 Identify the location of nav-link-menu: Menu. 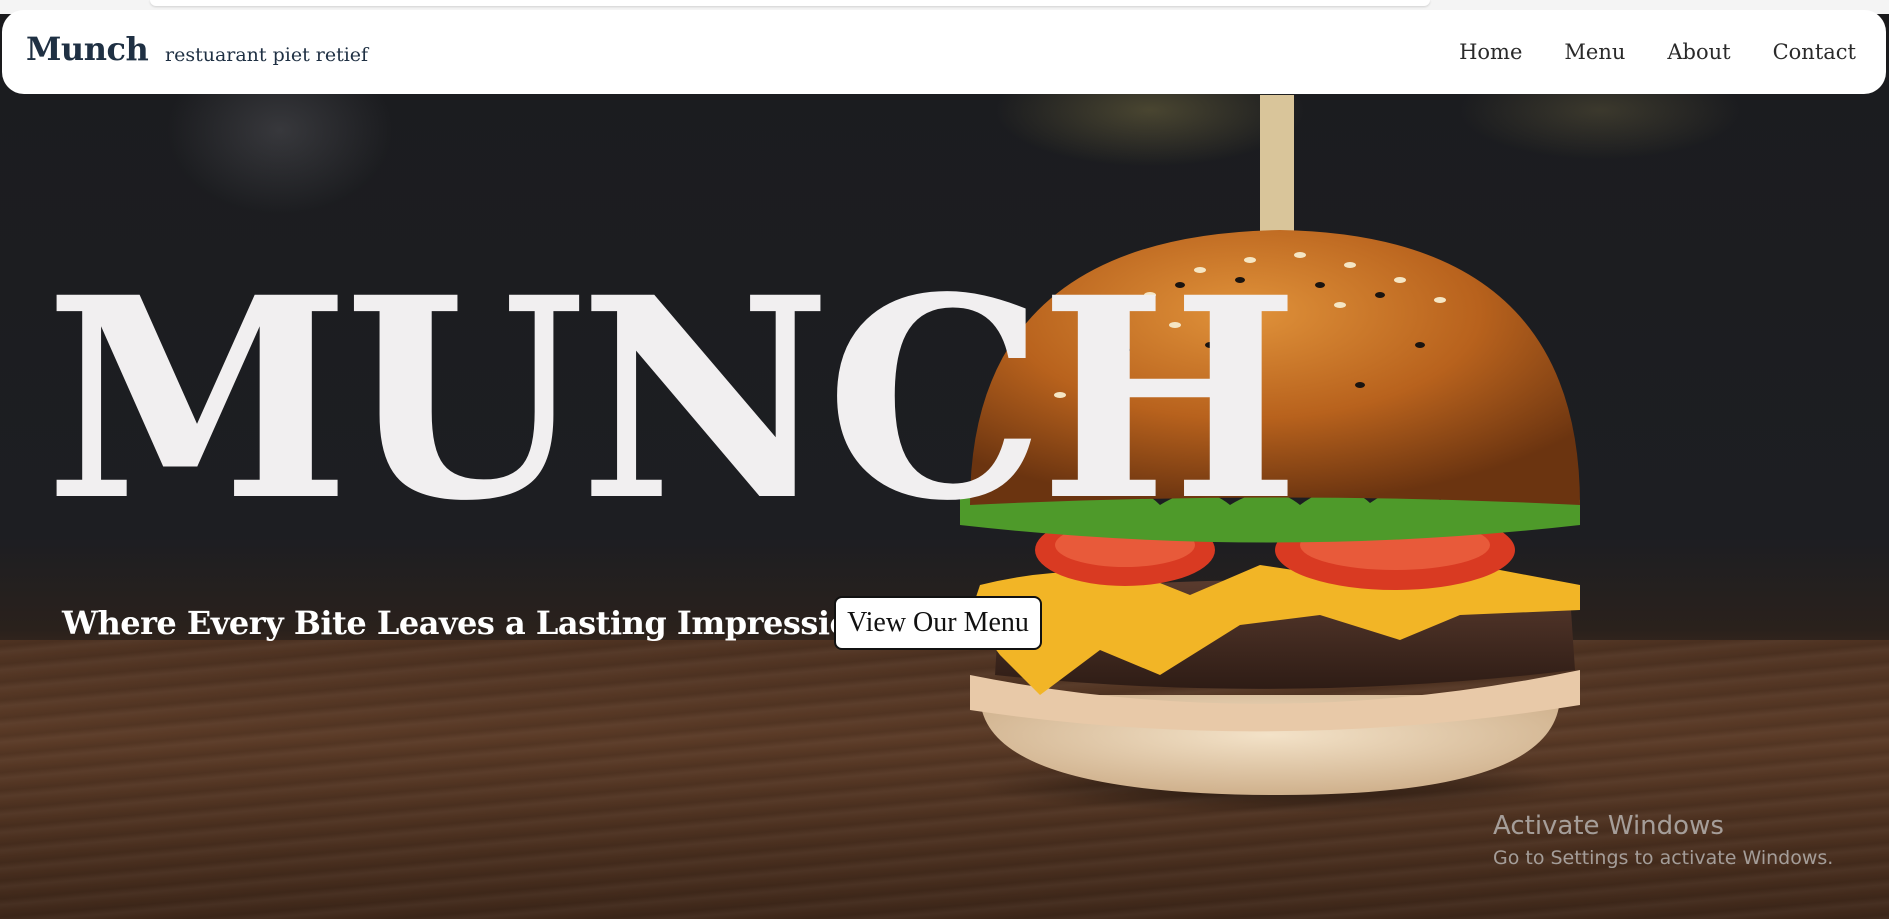
(1594, 52).